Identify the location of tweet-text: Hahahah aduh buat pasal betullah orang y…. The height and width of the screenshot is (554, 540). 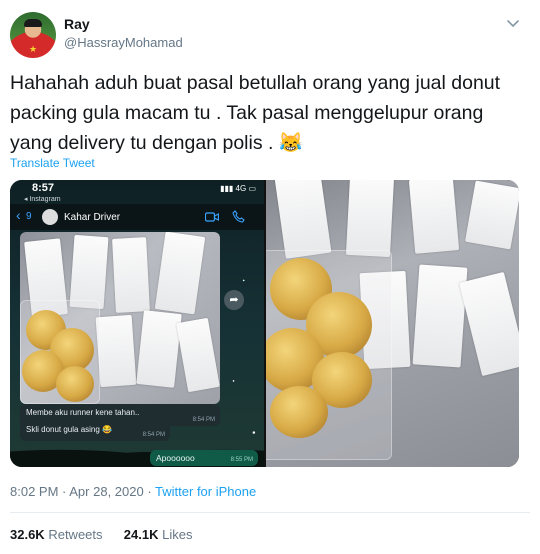
(255, 113).